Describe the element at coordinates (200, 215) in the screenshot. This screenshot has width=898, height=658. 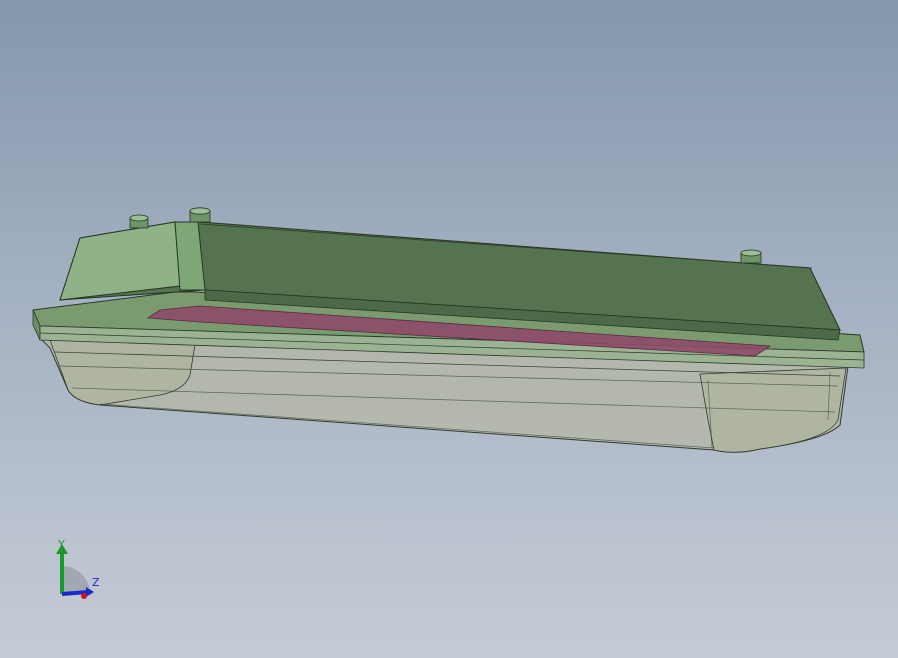
I see `boss-middle` at that location.